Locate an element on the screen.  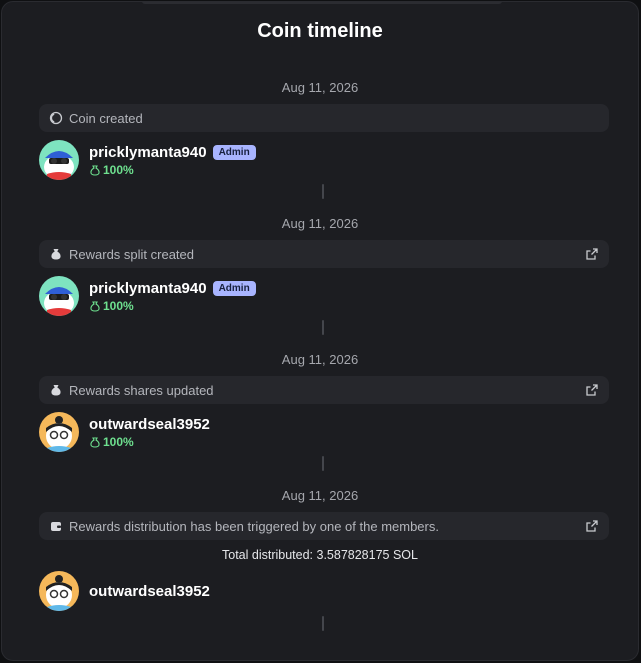
event-row-rewards-shares-updated: Rewards shares updated is located at coordinates (324, 390).